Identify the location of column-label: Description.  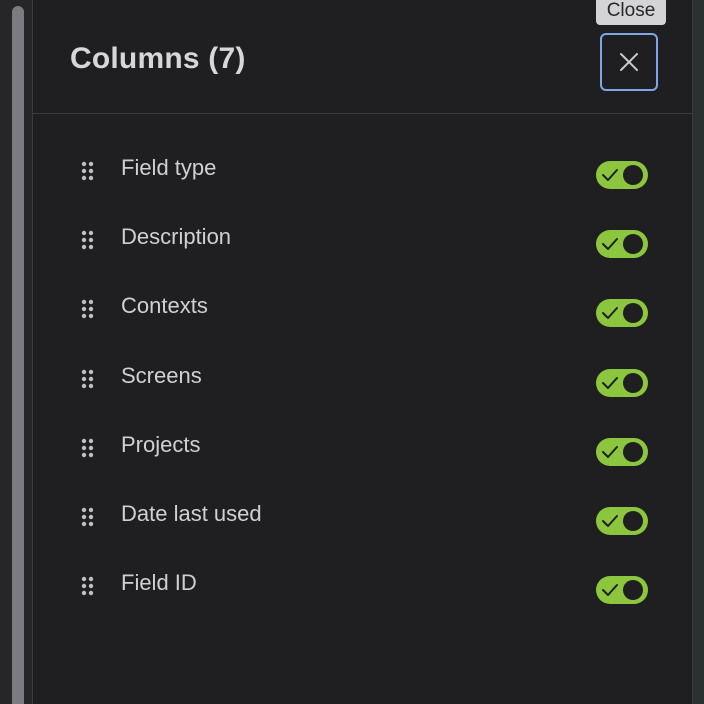
(176, 236).